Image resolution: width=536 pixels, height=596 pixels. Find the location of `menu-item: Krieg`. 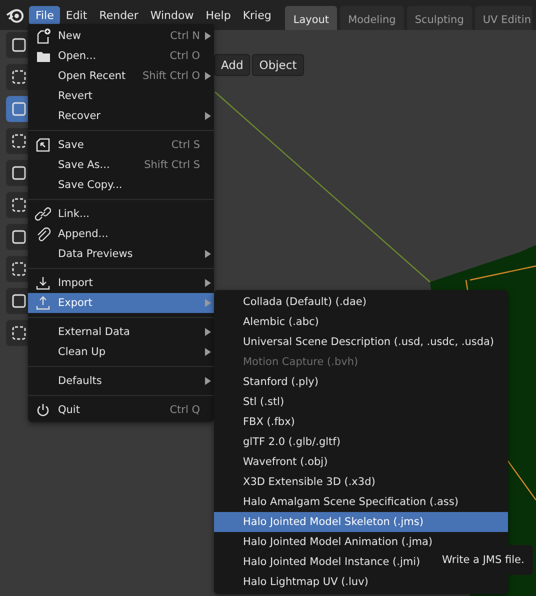

menu-item: Krieg is located at coordinates (257, 15).